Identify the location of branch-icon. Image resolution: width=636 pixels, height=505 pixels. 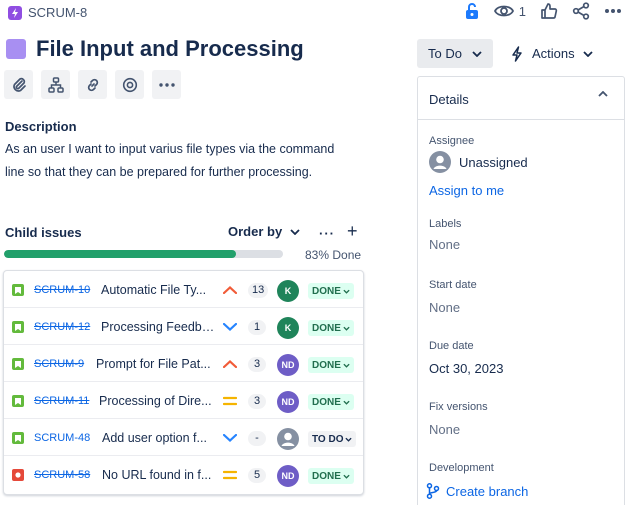
(433, 491).